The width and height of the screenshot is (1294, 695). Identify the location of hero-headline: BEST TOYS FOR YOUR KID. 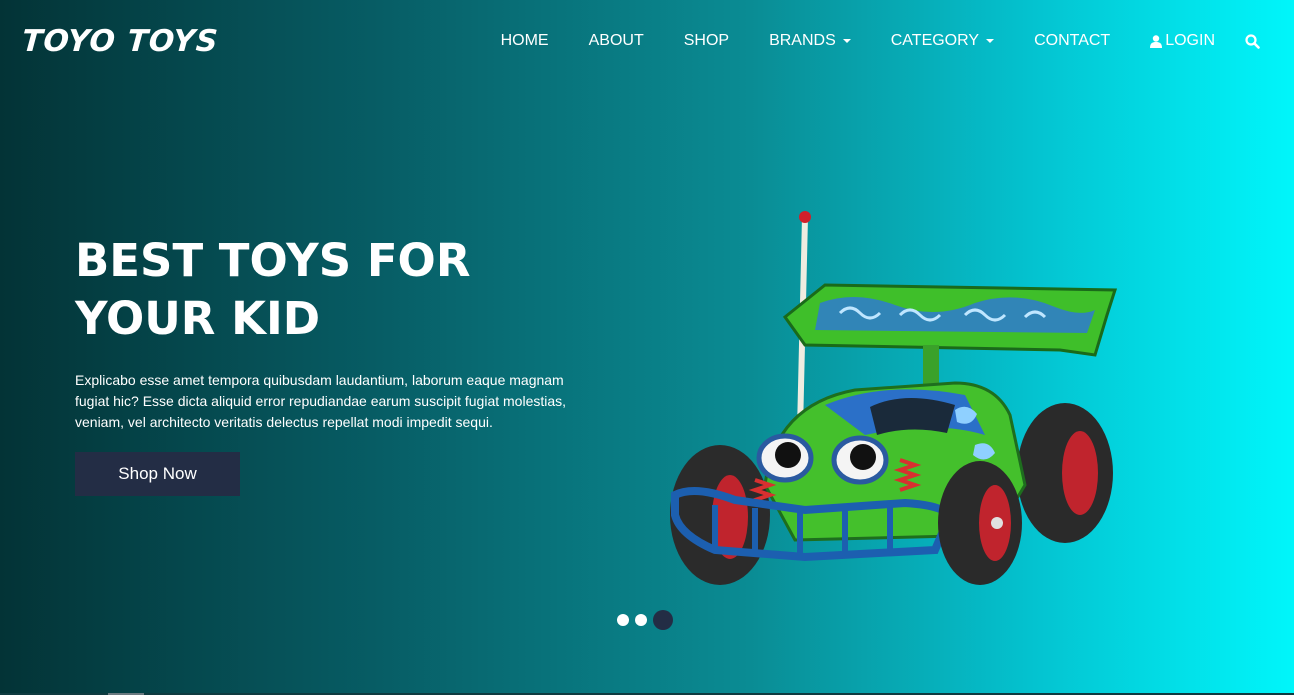
(275, 290).